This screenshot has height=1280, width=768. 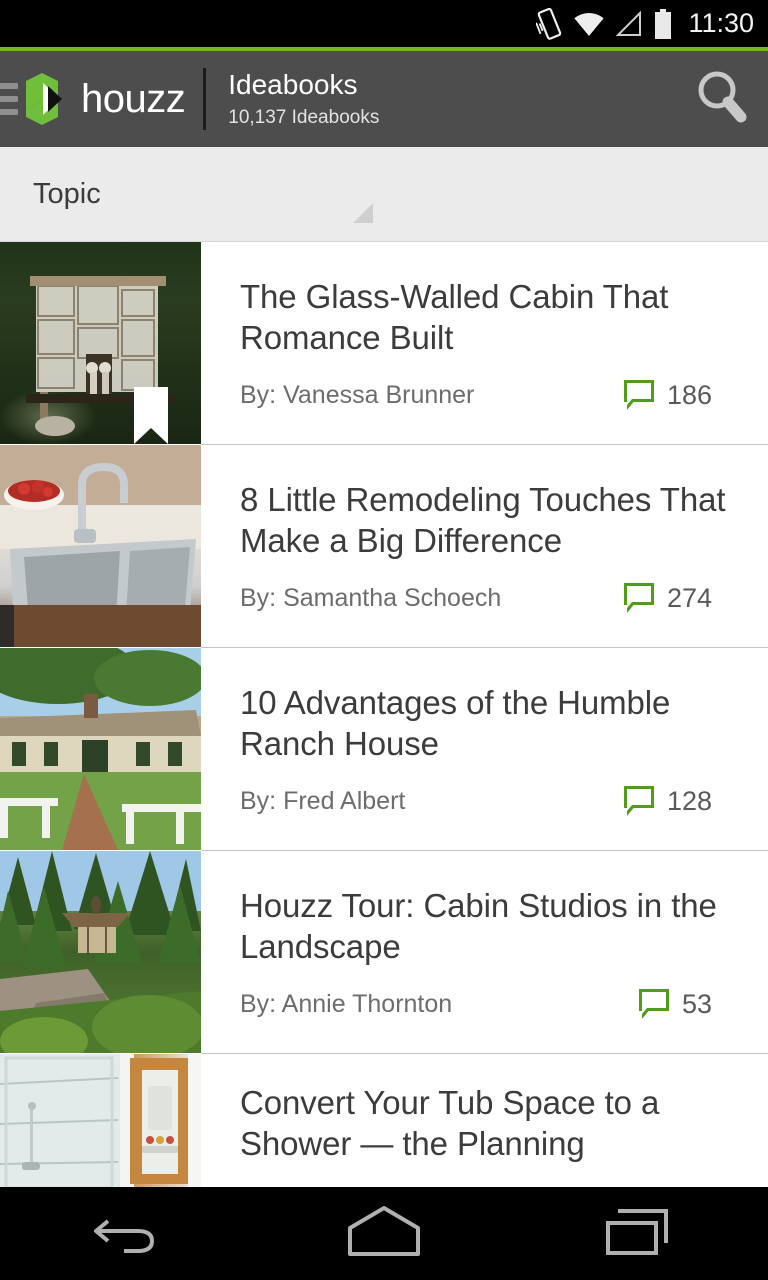 What do you see at coordinates (689, 800) in the screenshot?
I see `comment-count: 128` at bounding box center [689, 800].